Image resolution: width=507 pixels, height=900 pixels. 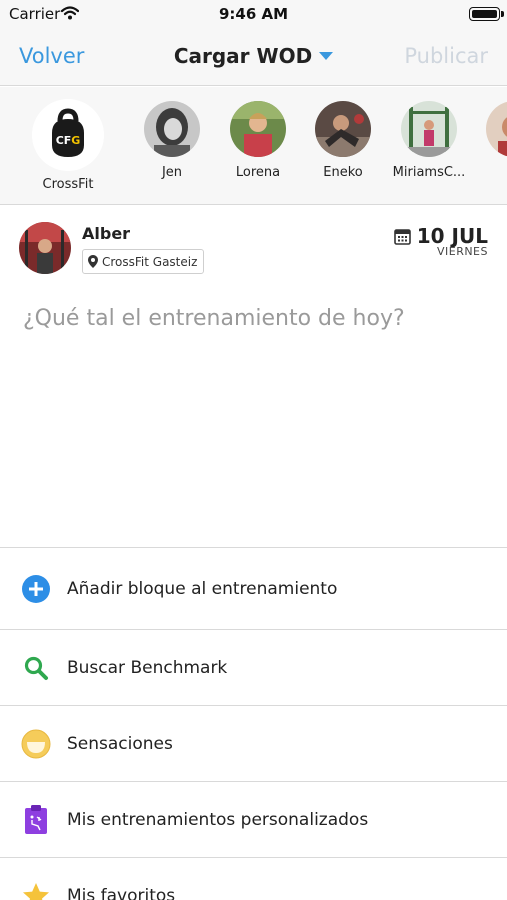 I want to click on crossfit-logo: CFG, so click(x=68, y=135).